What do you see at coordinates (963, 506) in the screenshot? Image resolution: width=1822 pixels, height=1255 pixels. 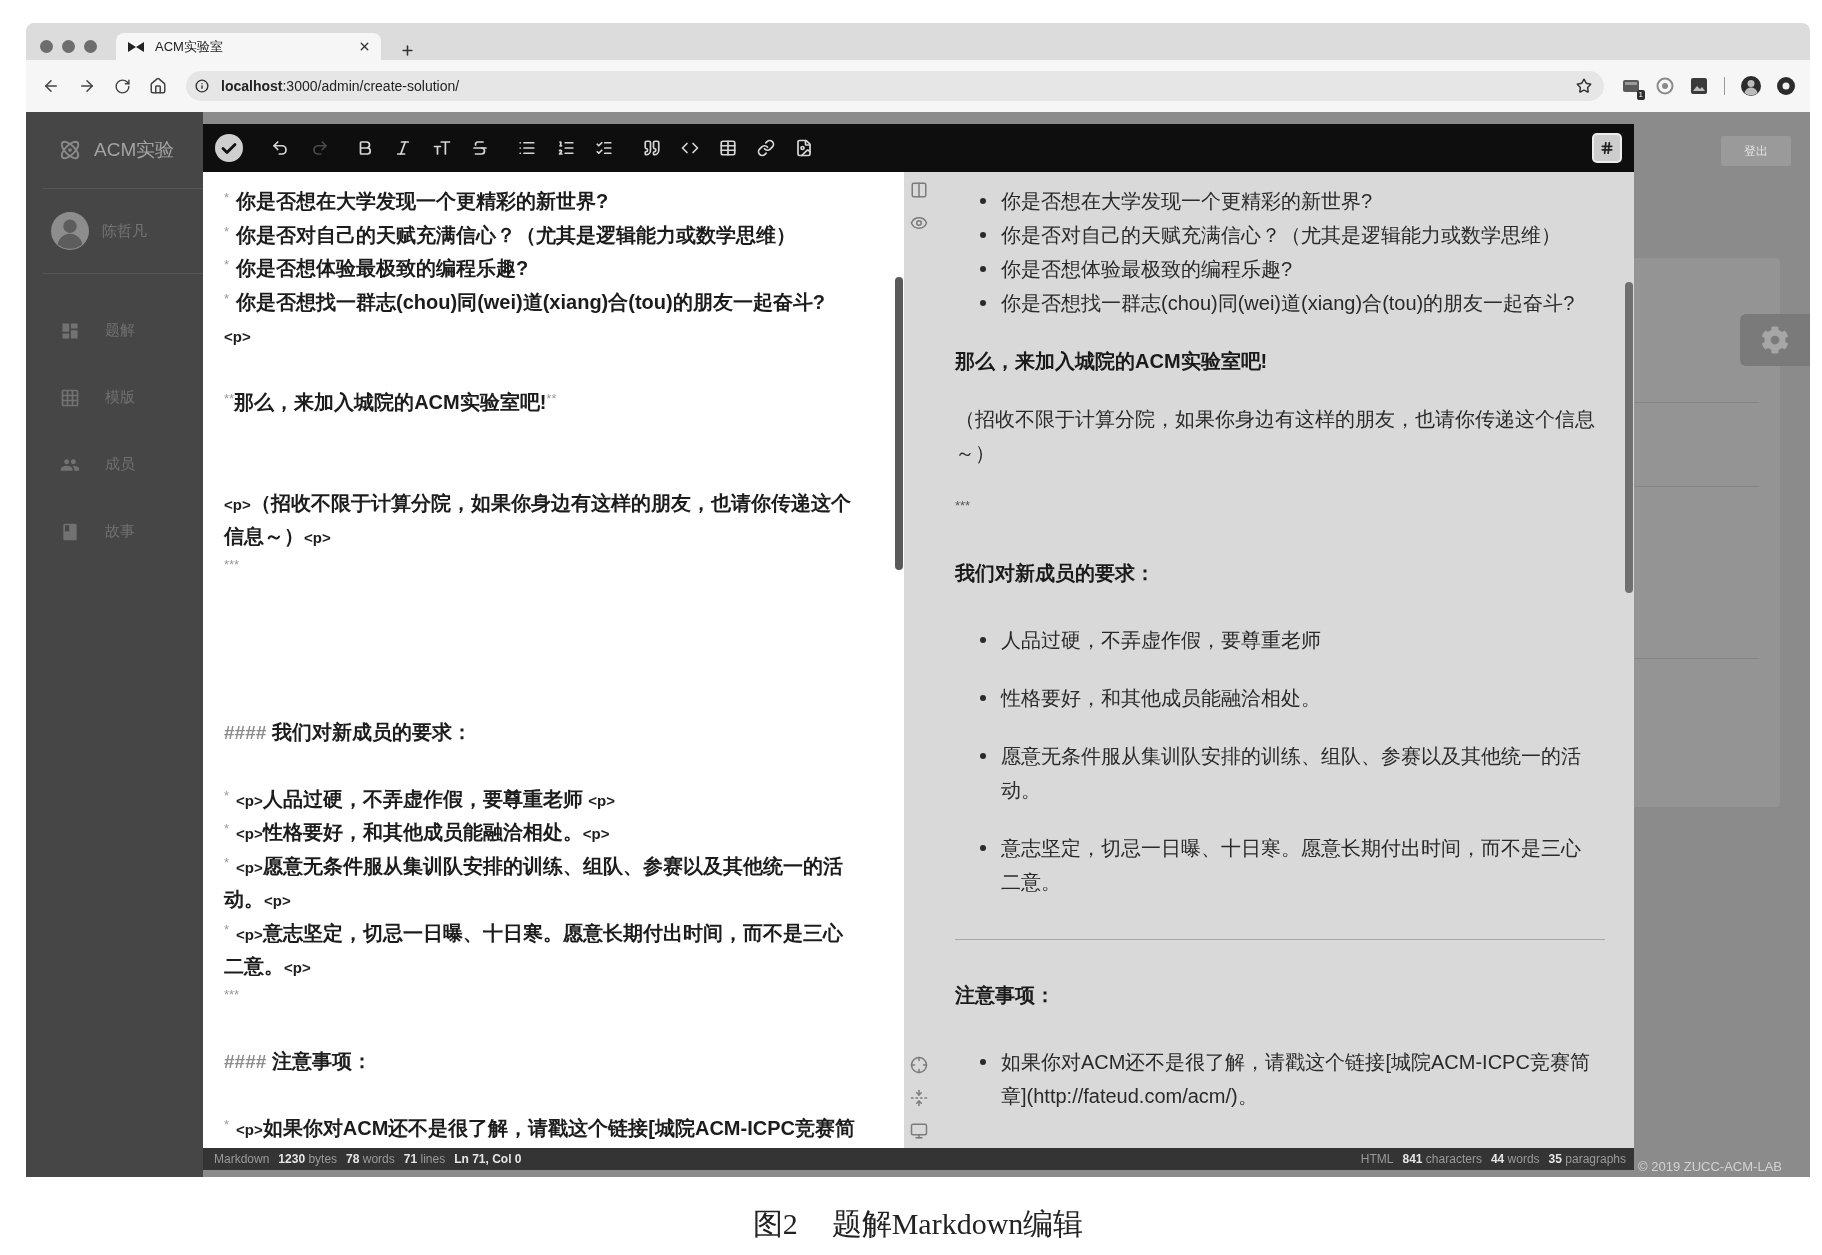 I see `asterisks-text: ***` at bounding box center [963, 506].